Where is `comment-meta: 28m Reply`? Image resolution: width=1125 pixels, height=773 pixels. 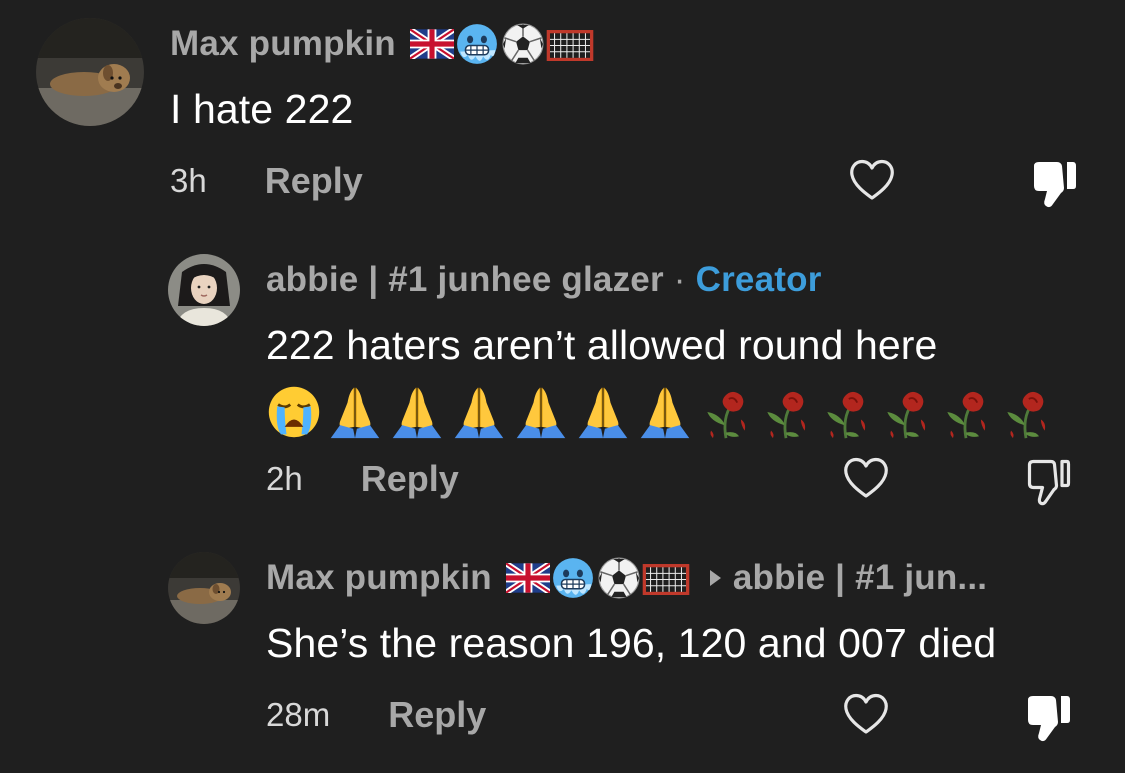
comment-meta: 28m Reply is located at coordinates (376, 715).